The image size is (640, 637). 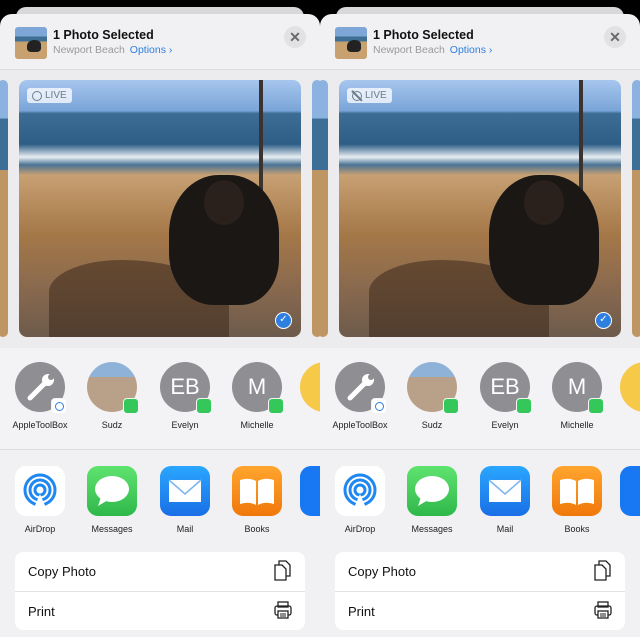 I want to click on live-label: LIVE, so click(x=56, y=95).